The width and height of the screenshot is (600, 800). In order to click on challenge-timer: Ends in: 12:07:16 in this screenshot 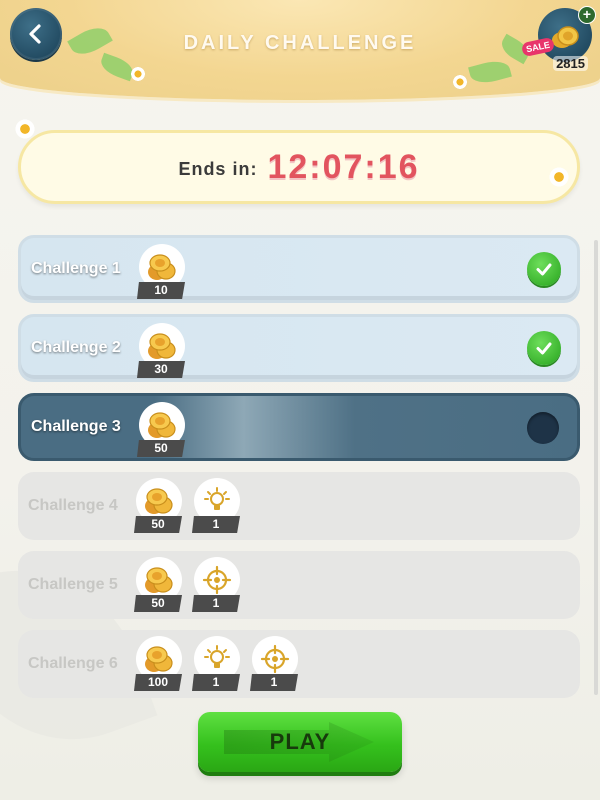, I will do `click(299, 167)`.